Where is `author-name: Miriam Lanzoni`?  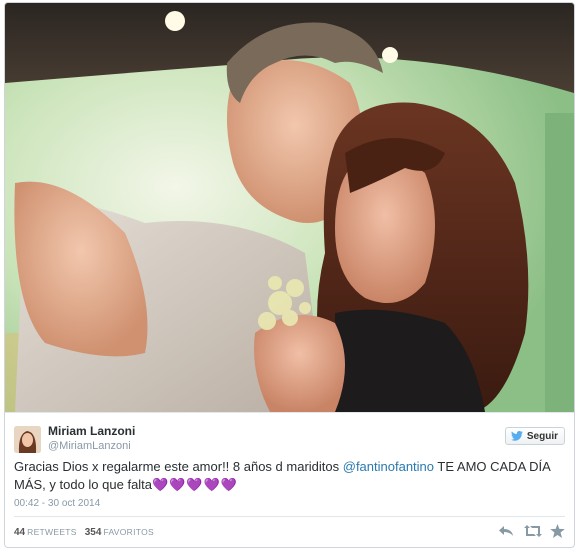 author-name: Miriam Lanzoni is located at coordinates (91, 431).